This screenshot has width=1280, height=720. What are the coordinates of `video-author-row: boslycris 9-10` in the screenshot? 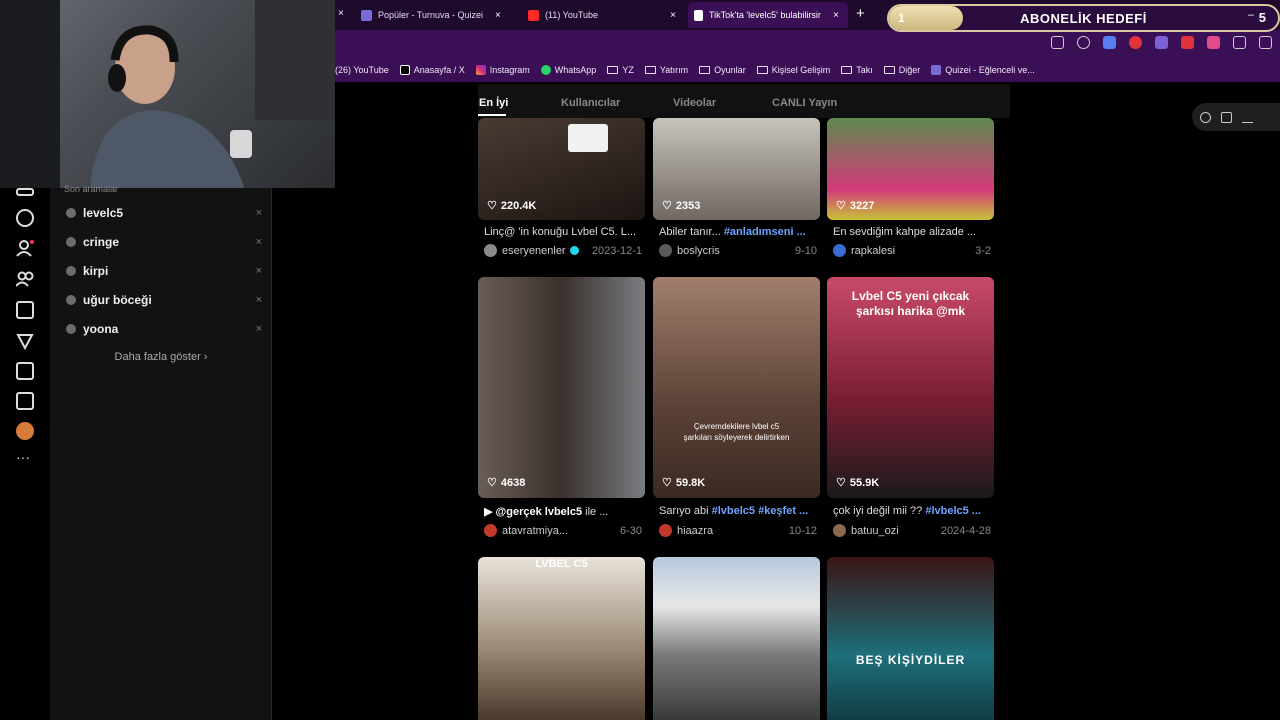 It's located at (738, 250).